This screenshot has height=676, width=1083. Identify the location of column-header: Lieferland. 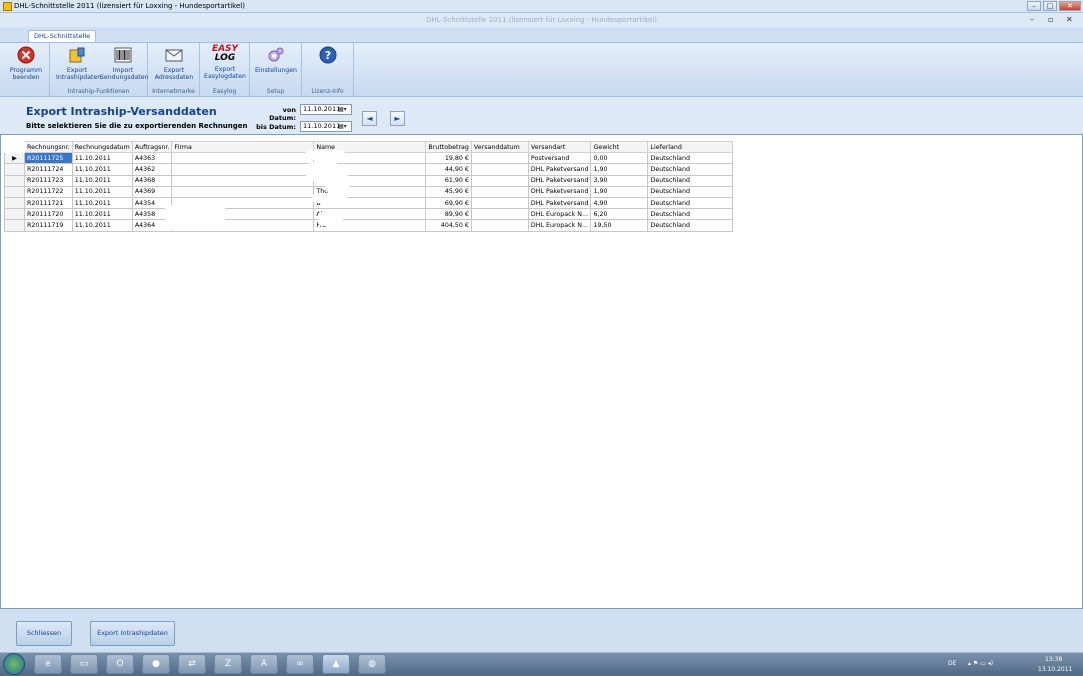
(690, 147).